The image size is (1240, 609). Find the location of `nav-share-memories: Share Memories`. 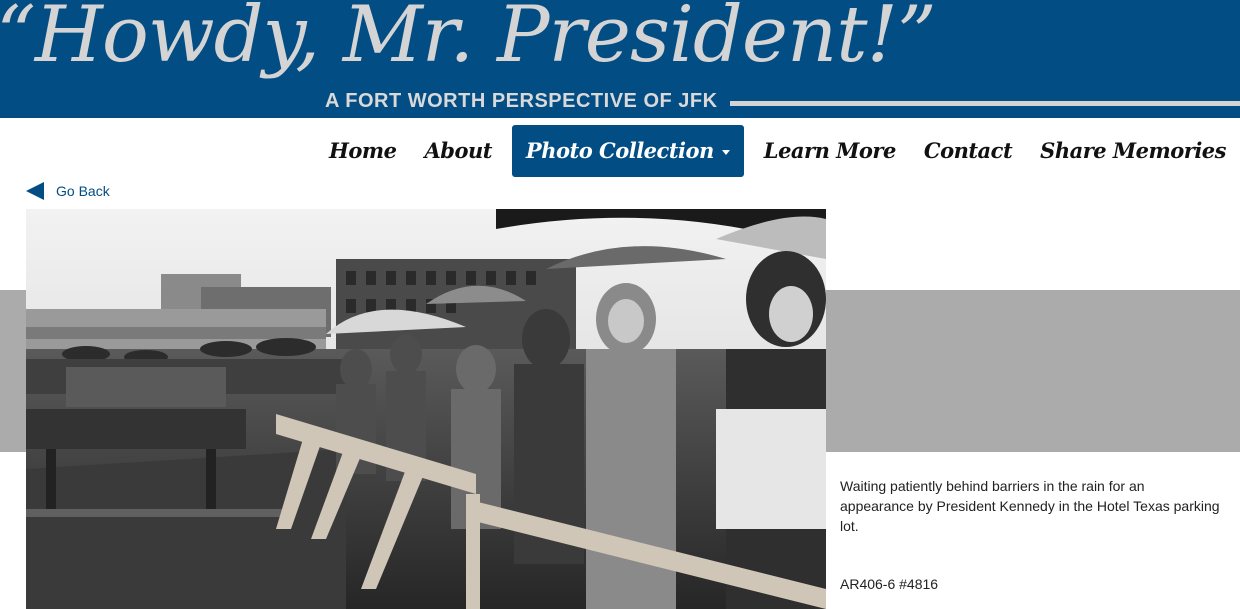

nav-share-memories: Share Memories is located at coordinates (1133, 151).